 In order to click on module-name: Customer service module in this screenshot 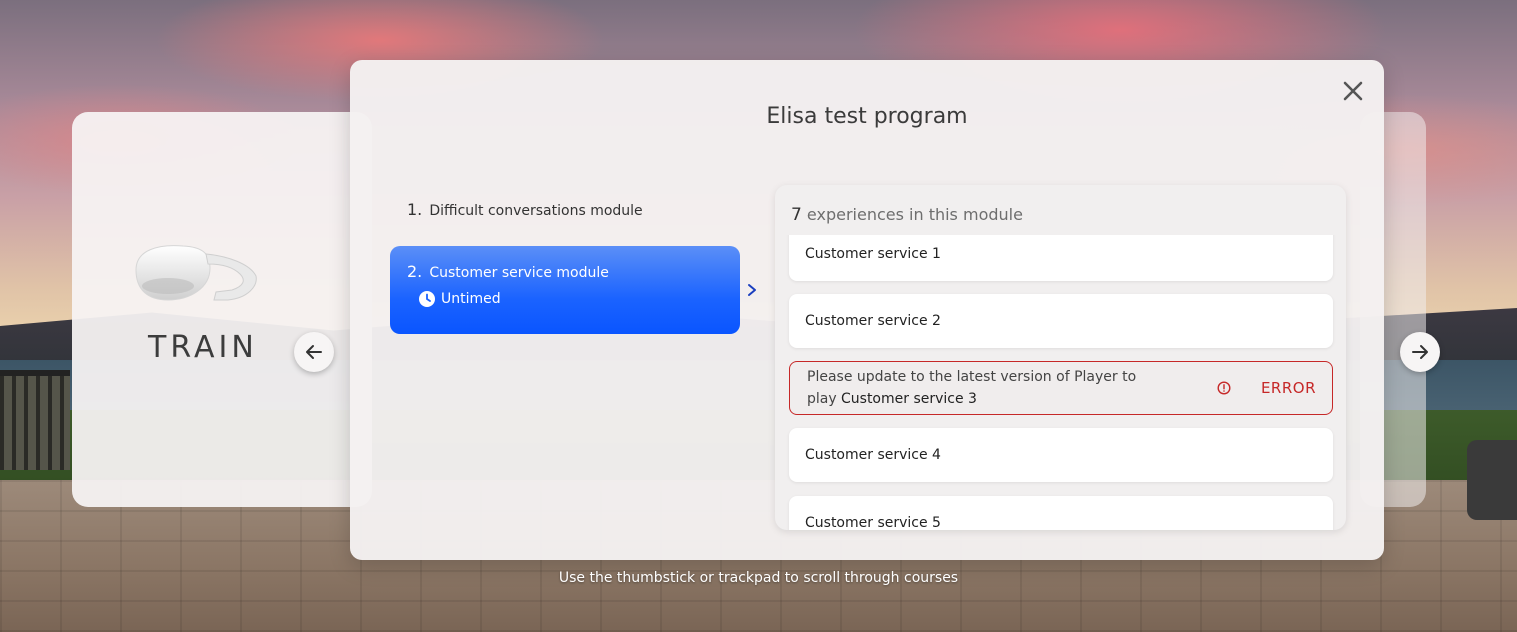, I will do `click(519, 273)`.